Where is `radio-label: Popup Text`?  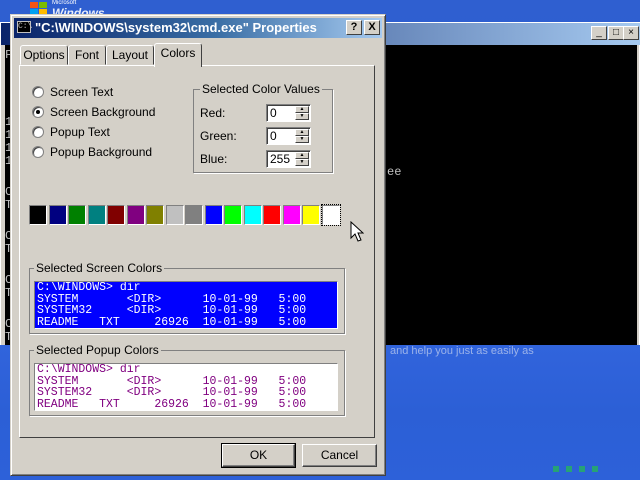
radio-label: Popup Text is located at coordinates (80, 132).